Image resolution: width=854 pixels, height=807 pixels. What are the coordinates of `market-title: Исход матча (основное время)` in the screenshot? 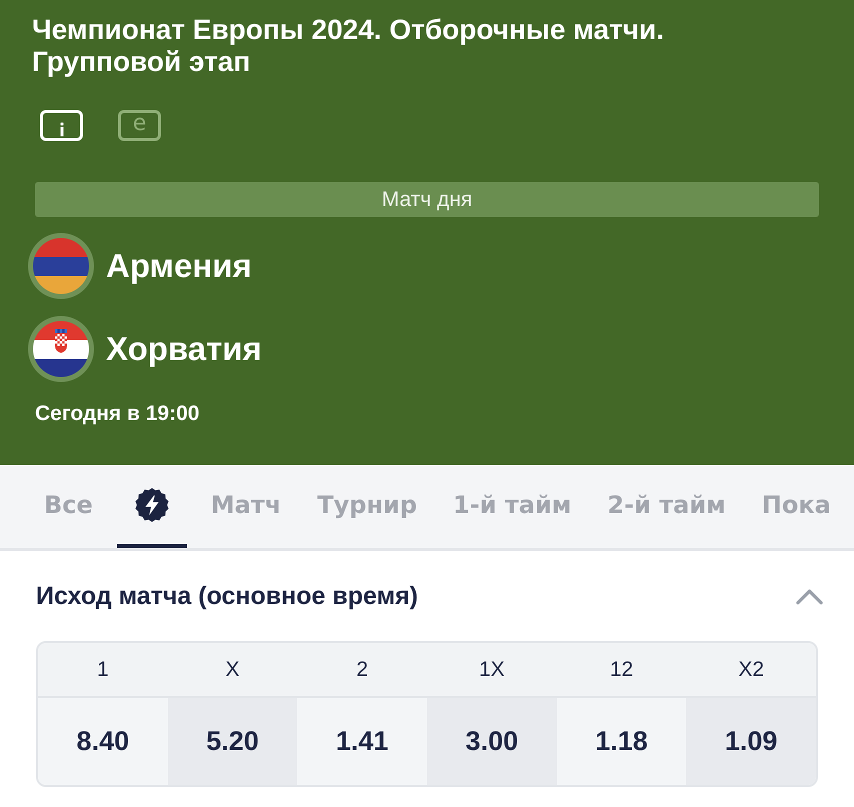 It's located at (227, 596).